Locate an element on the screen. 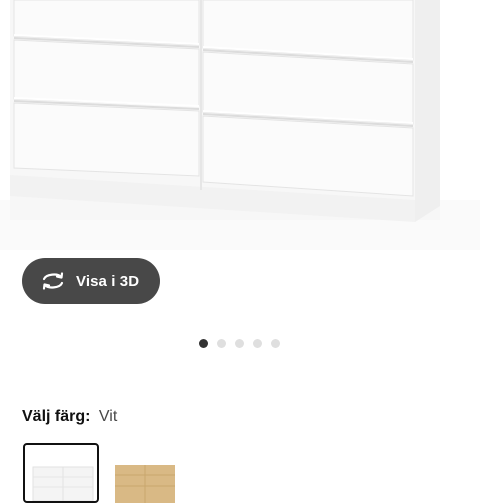 The width and height of the screenshot is (480, 503). carousel-pagination is located at coordinates (239, 343).